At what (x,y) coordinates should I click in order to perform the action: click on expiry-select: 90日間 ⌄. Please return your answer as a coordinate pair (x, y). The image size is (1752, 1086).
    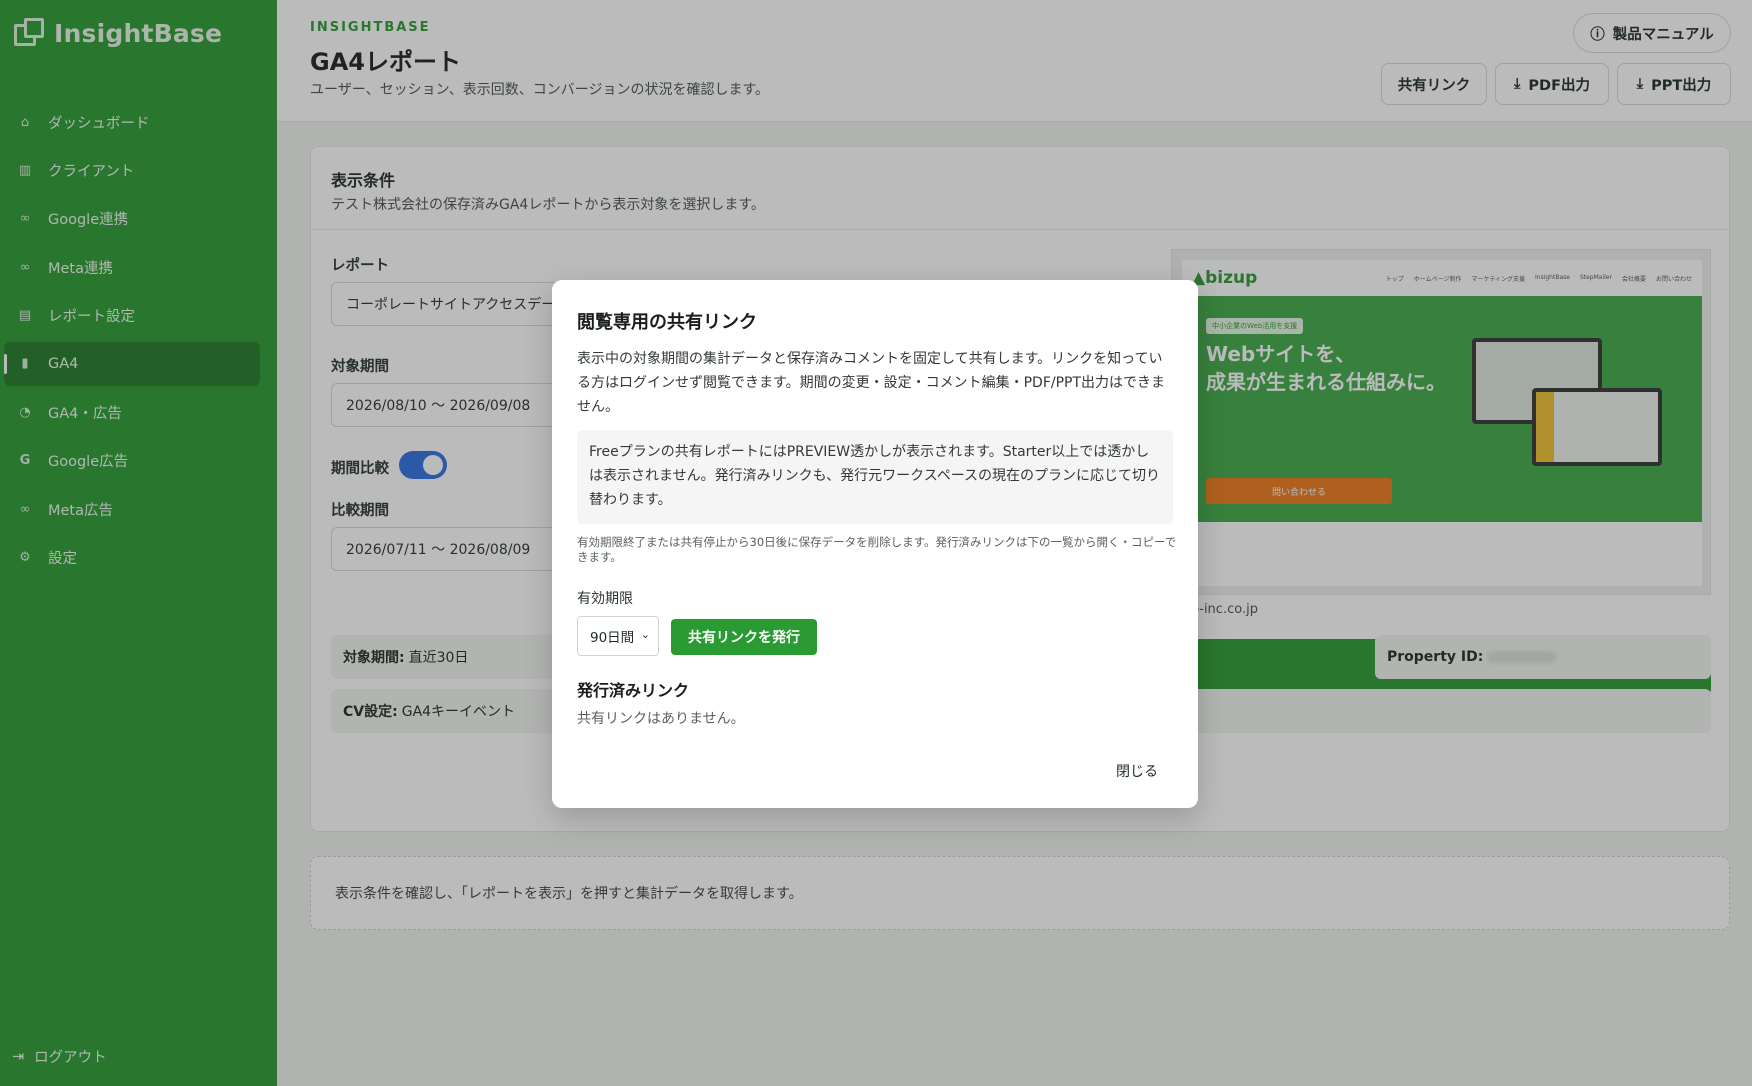
    Looking at the image, I should click on (618, 636).